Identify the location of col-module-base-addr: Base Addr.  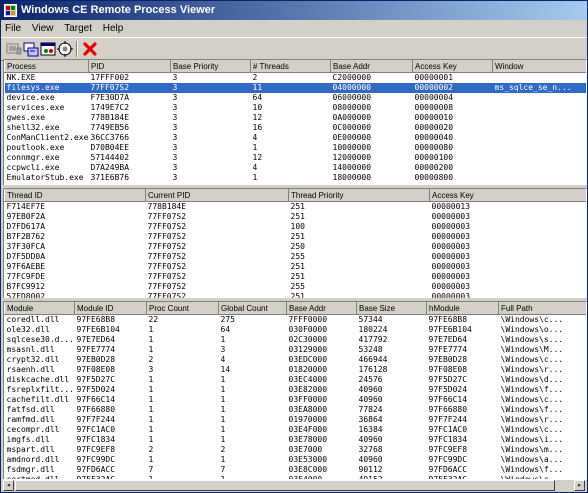
(321, 308).